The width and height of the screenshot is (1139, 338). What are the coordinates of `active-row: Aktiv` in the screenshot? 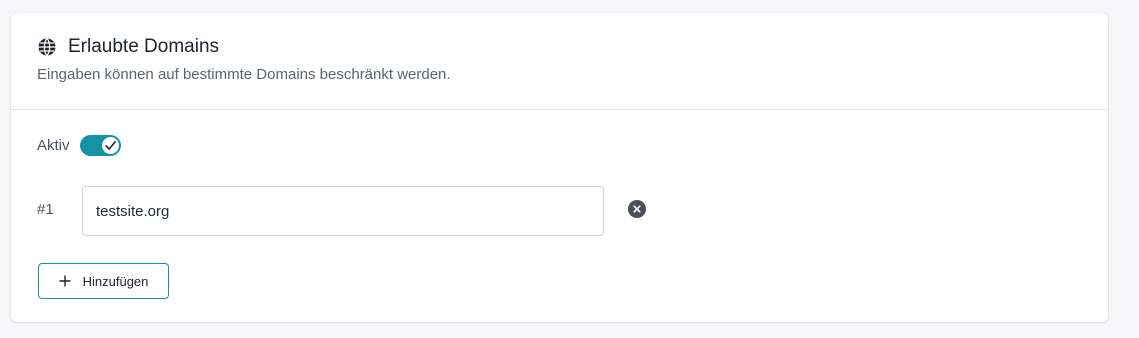 It's located at (79, 145).